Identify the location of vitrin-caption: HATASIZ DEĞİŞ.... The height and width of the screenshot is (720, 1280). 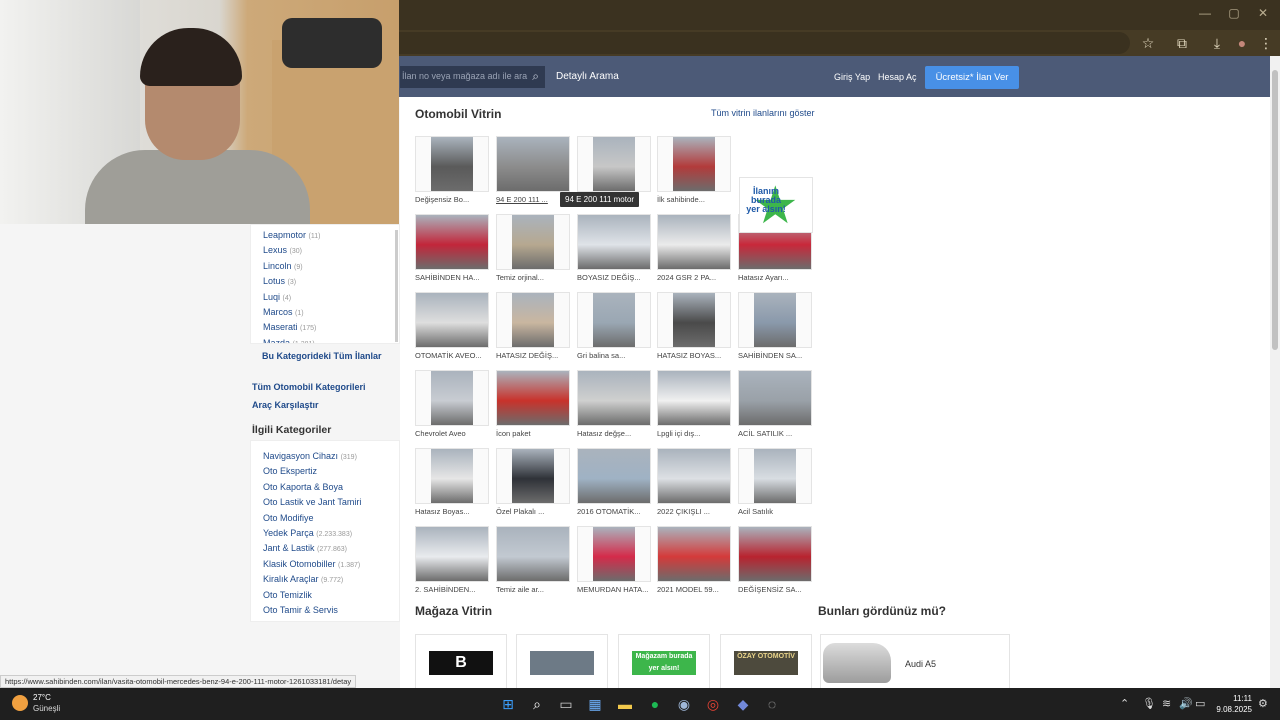
(536, 355).